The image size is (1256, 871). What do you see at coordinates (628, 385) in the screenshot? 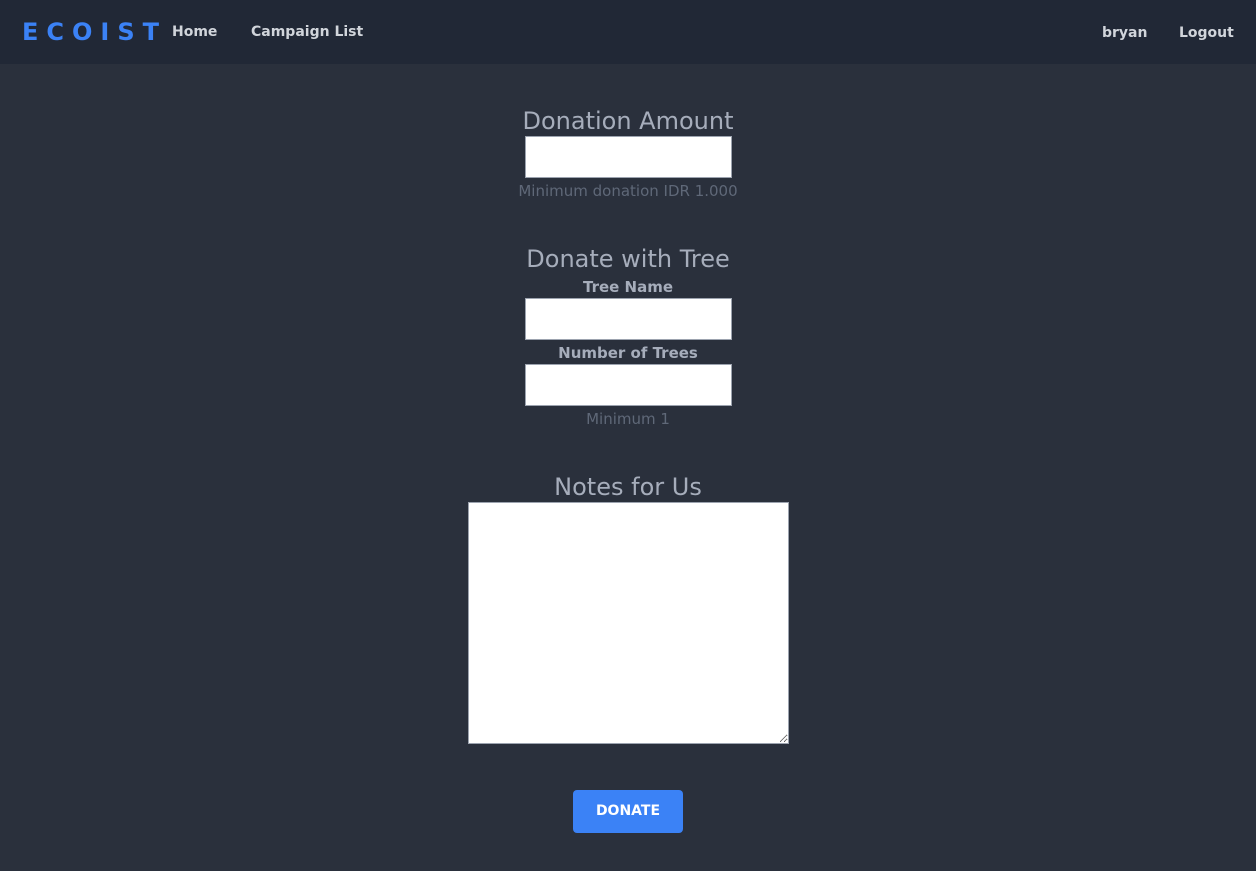
I see `number-of-trees-input` at bounding box center [628, 385].